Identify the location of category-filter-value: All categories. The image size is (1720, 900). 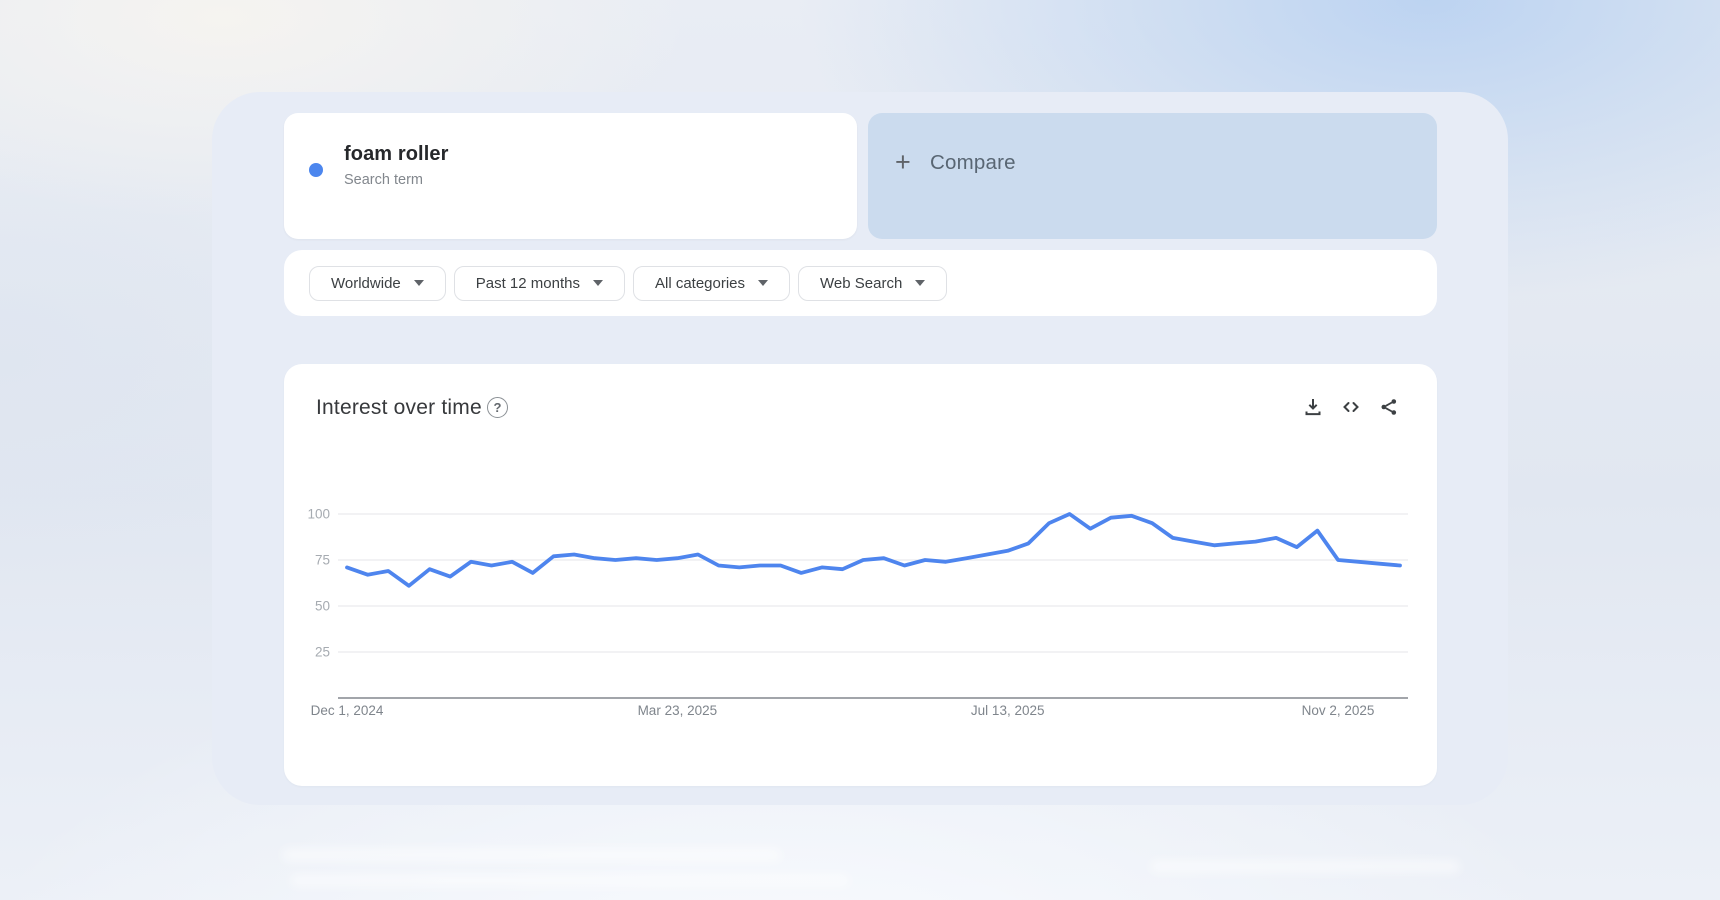
(700, 283).